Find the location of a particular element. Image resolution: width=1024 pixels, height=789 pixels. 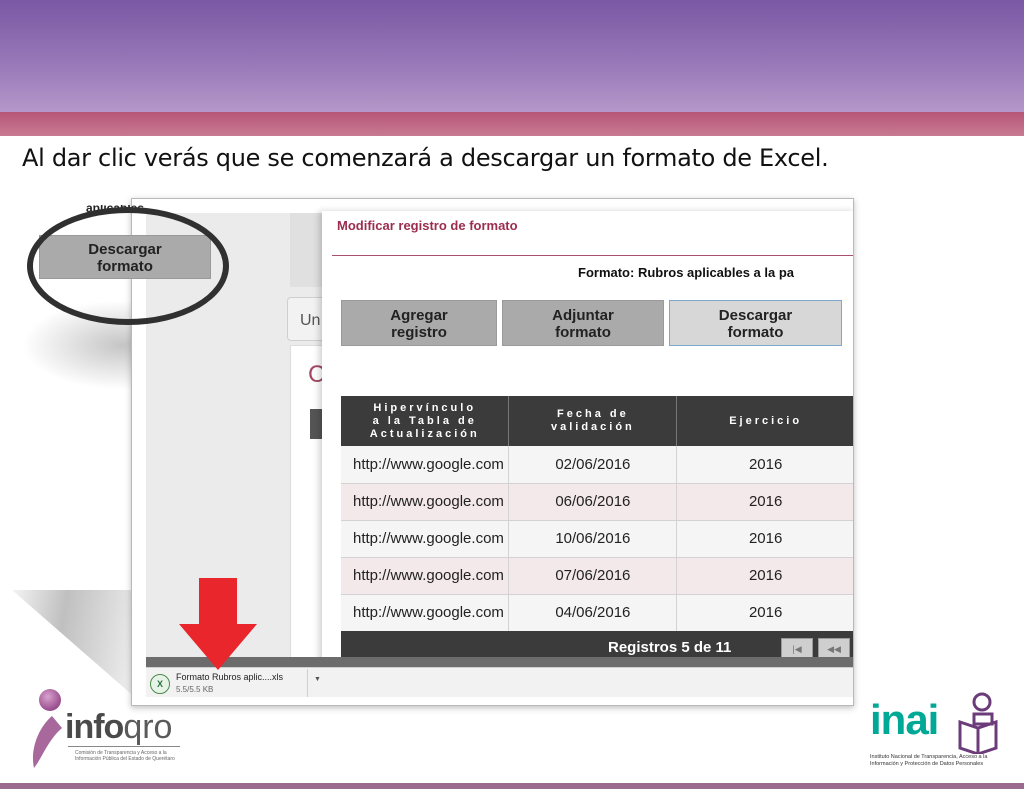

table-cell-date: 02/06/2016 is located at coordinates (593, 465).